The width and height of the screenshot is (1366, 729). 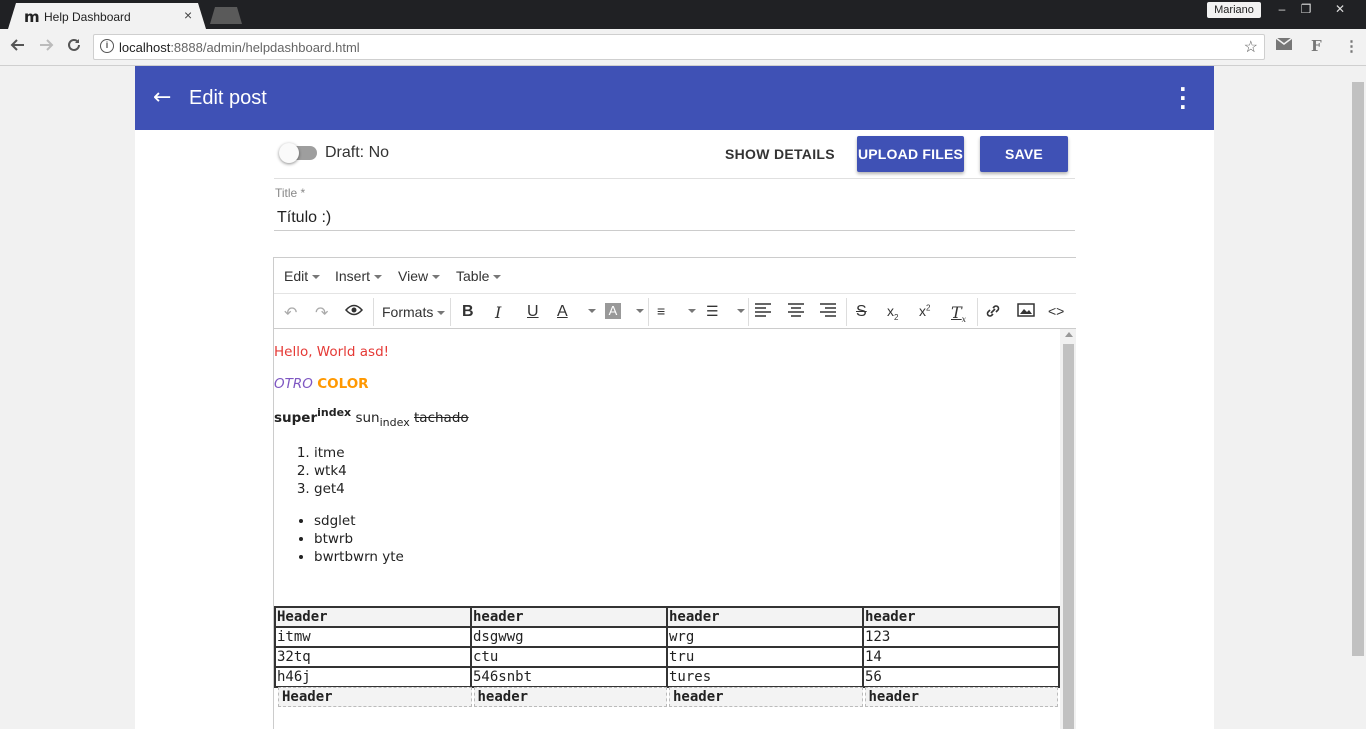 I want to click on browser-tab: m Help Dashboard ×, so click(x=107, y=16).